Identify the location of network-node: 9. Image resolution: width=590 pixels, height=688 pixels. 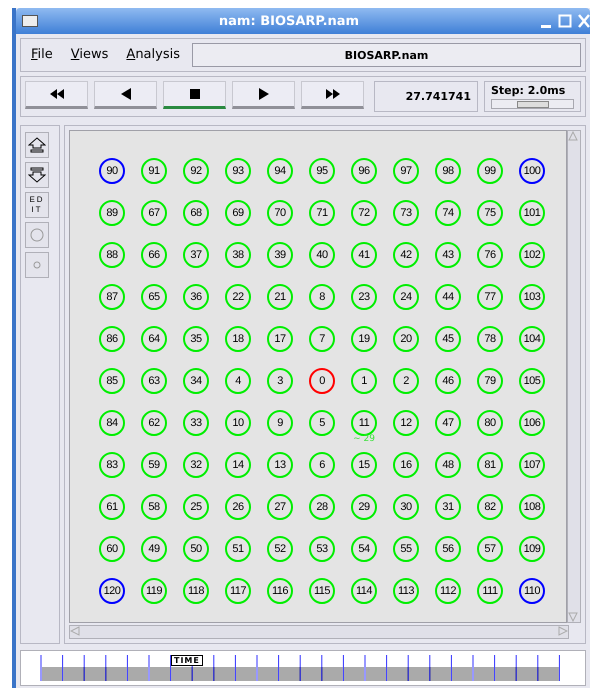
(280, 423).